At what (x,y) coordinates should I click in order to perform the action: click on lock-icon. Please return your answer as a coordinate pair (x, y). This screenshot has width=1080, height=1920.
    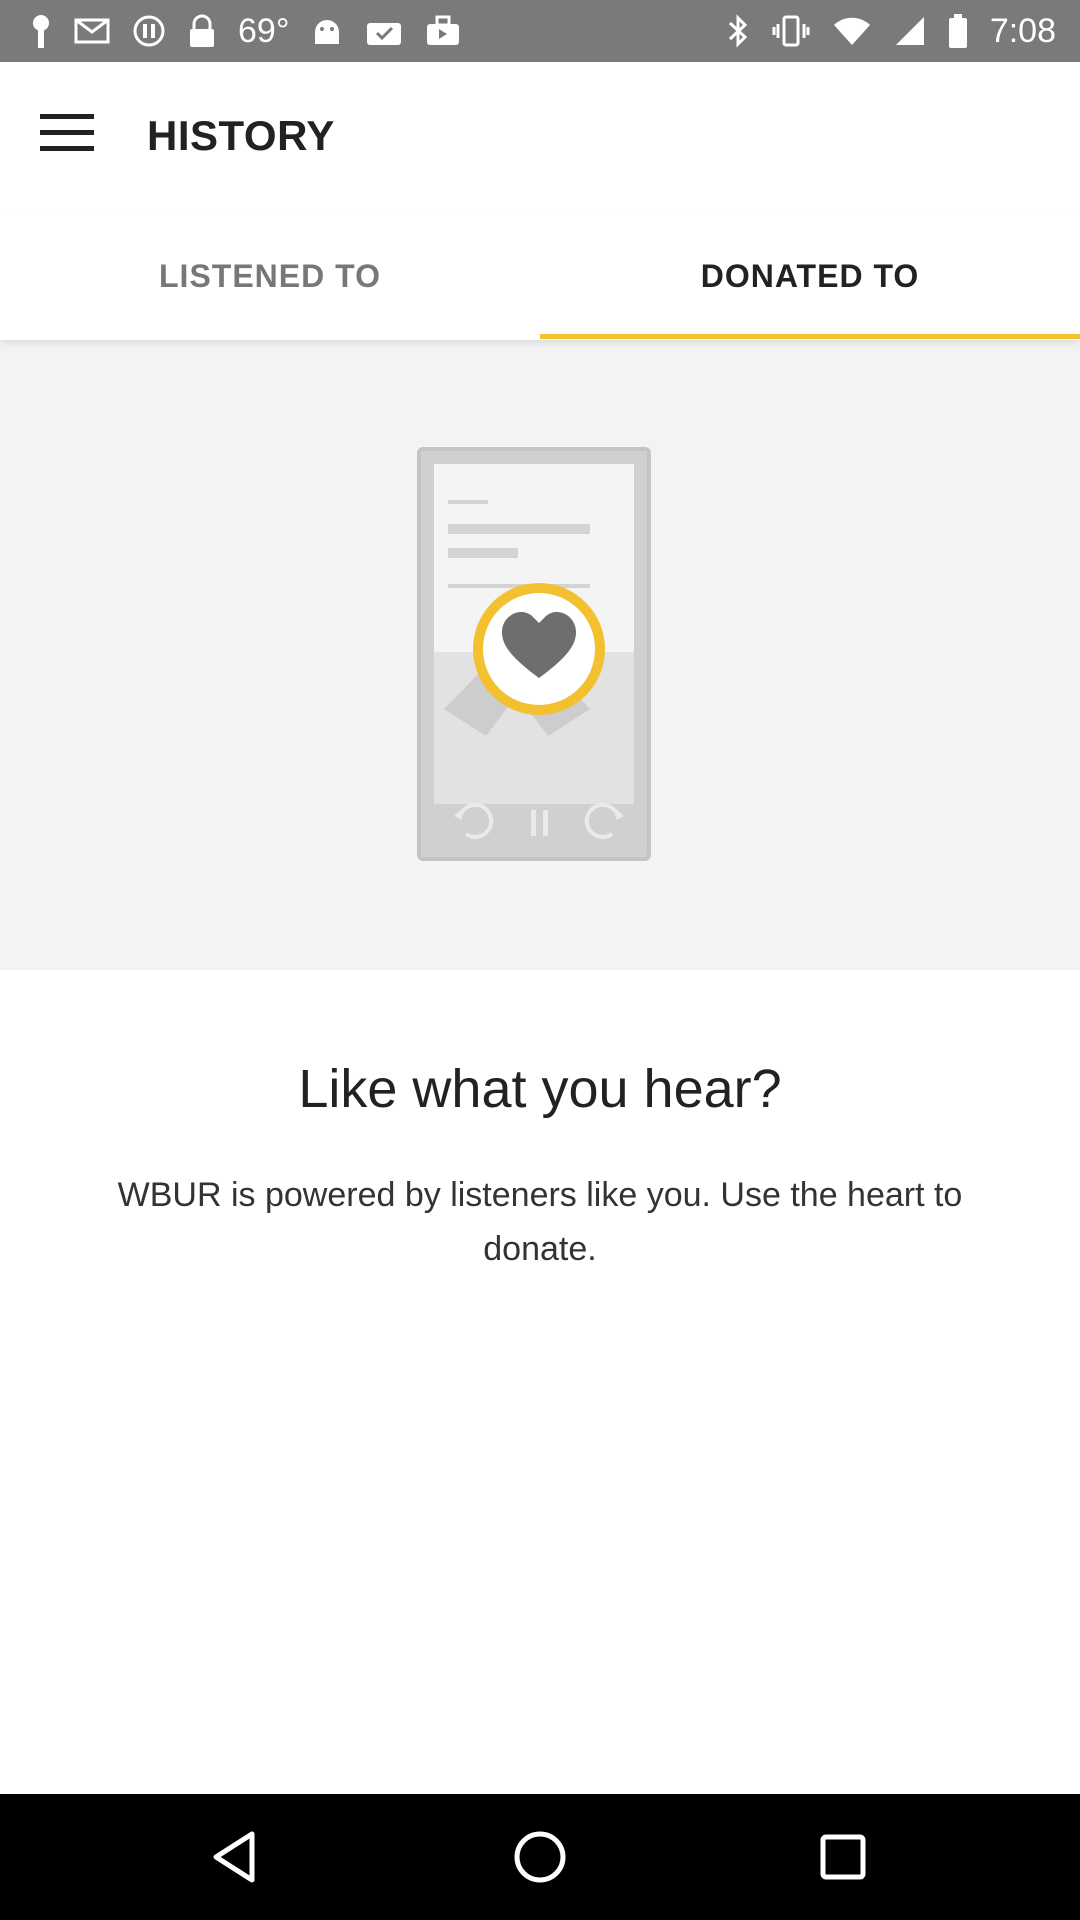
    Looking at the image, I should click on (202, 31).